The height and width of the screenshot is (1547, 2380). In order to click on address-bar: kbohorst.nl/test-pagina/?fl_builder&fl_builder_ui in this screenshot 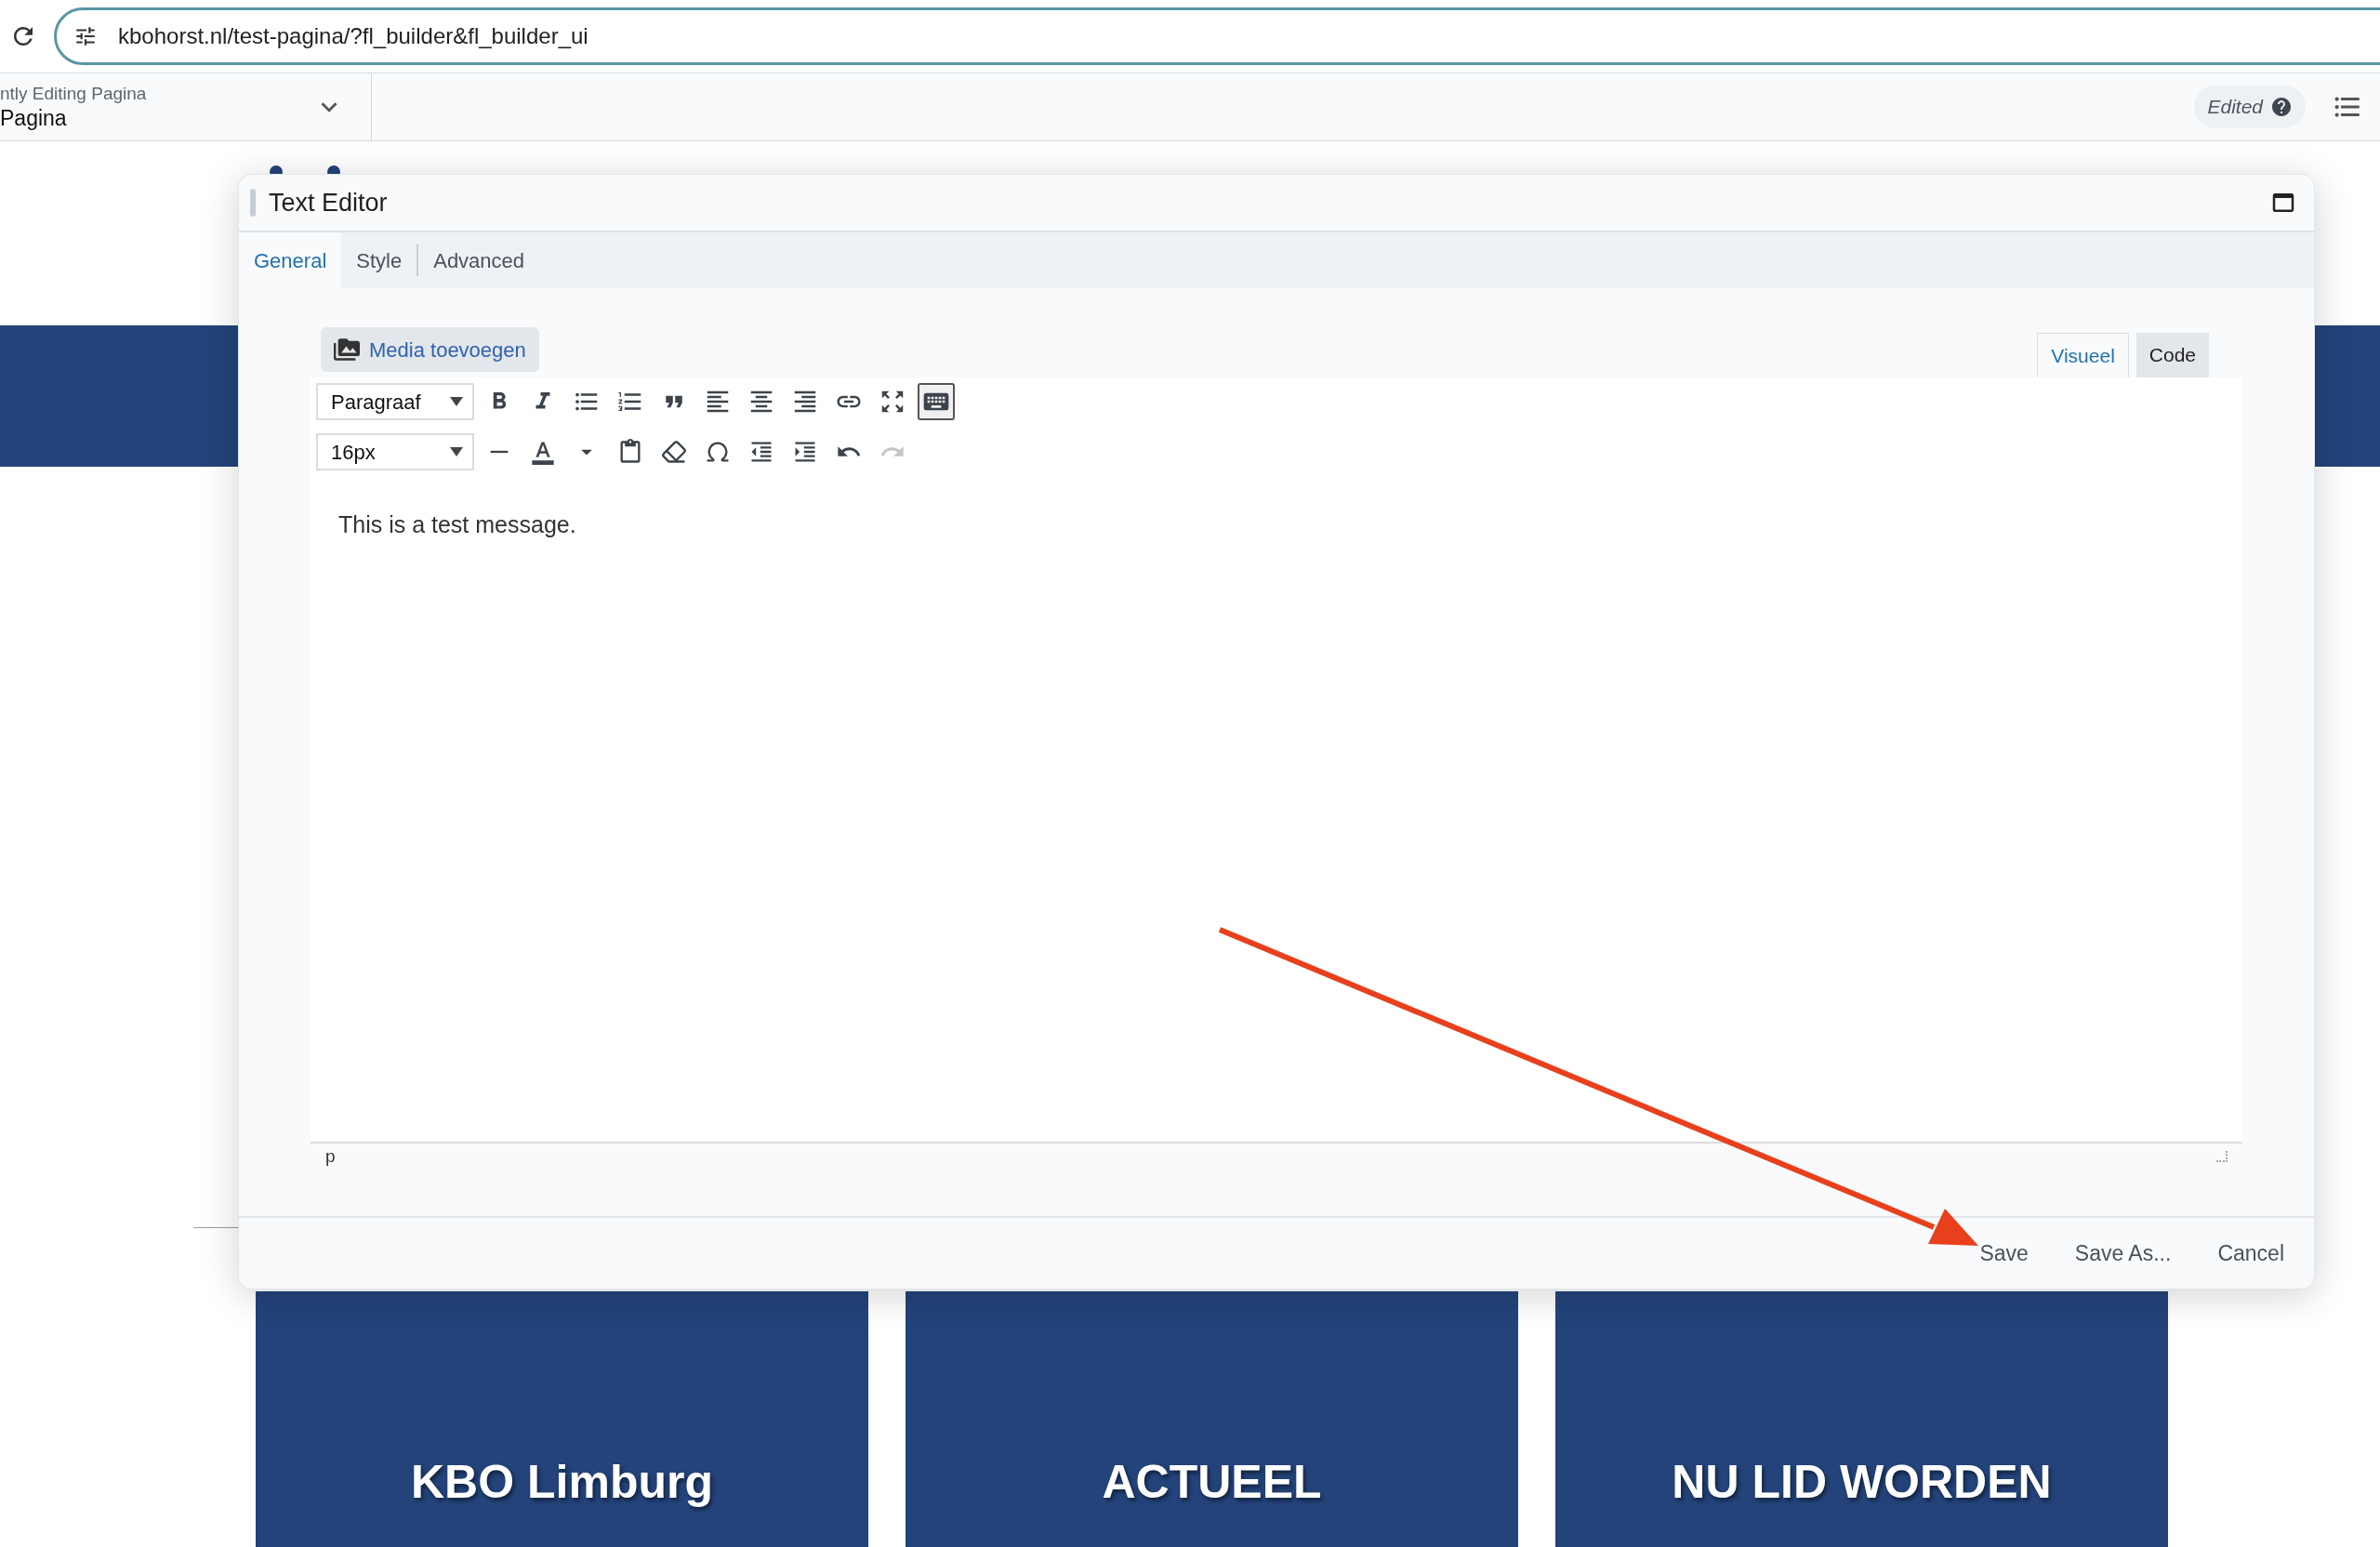, I will do `click(1217, 36)`.